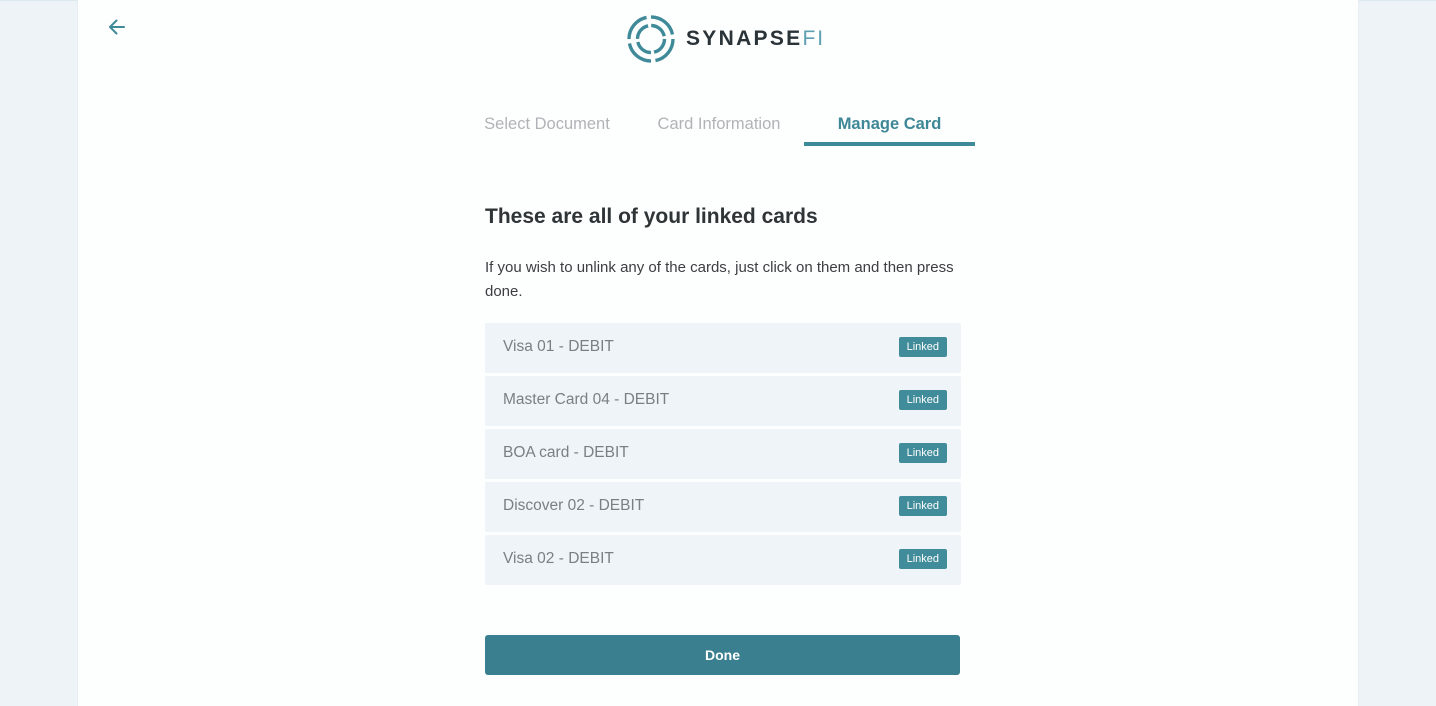 This screenshot has height=706, width=1436. I want to click on synapsefi-logo-icon, so click(651, 39).